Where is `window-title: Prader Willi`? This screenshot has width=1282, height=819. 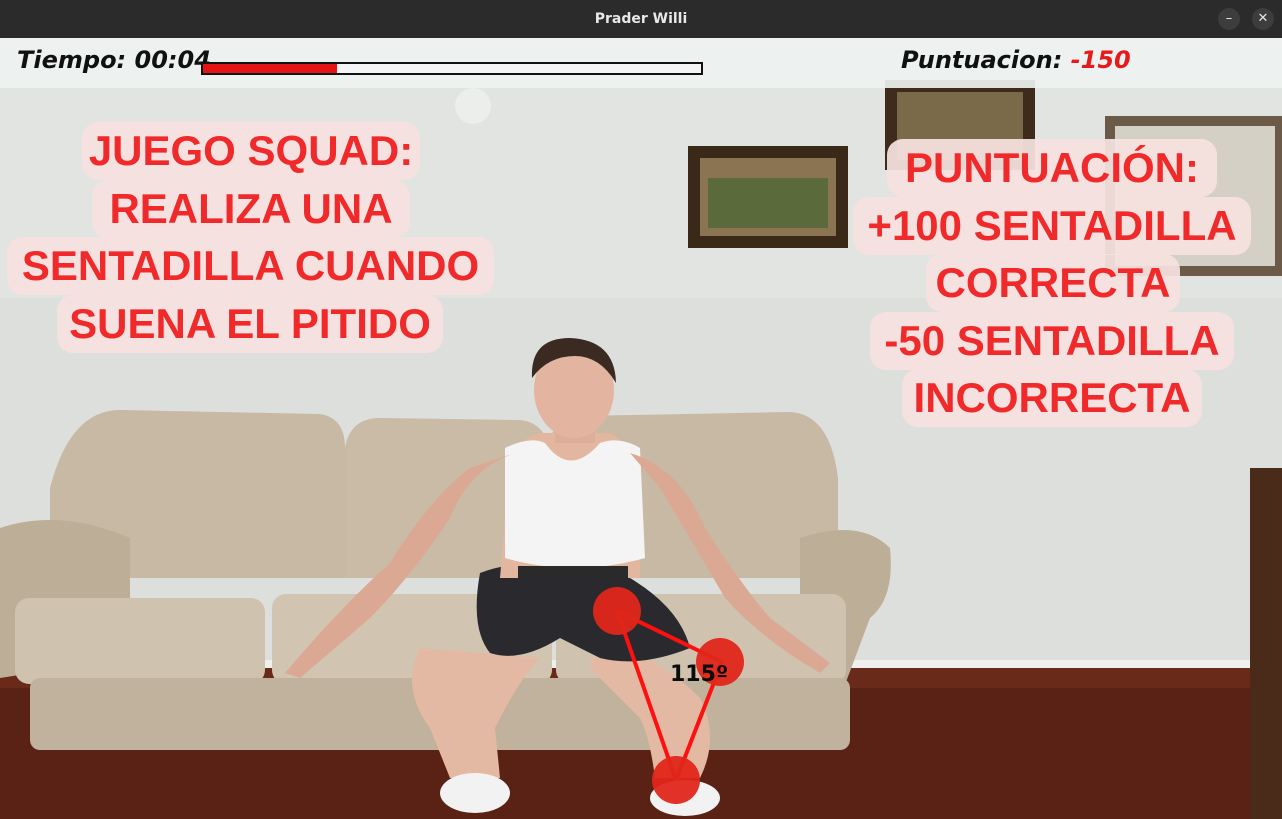 window-title: Prader Willi is located at coordinates (641, 19).